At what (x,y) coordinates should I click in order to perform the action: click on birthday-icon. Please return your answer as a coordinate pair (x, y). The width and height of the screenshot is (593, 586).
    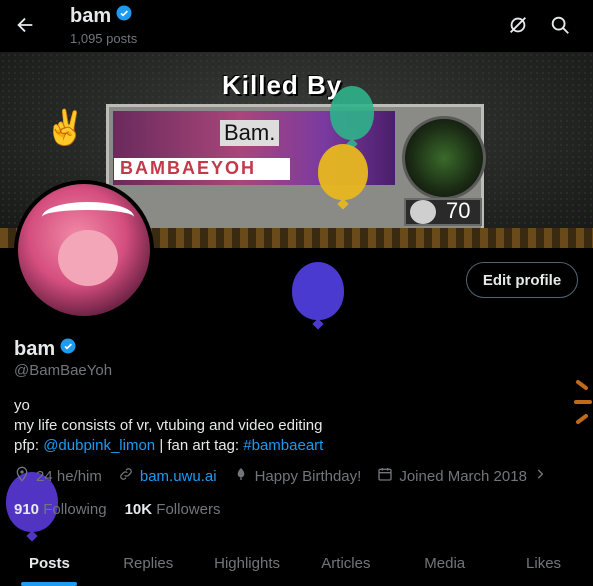
    Looking at the image, I should click on (241, 476).